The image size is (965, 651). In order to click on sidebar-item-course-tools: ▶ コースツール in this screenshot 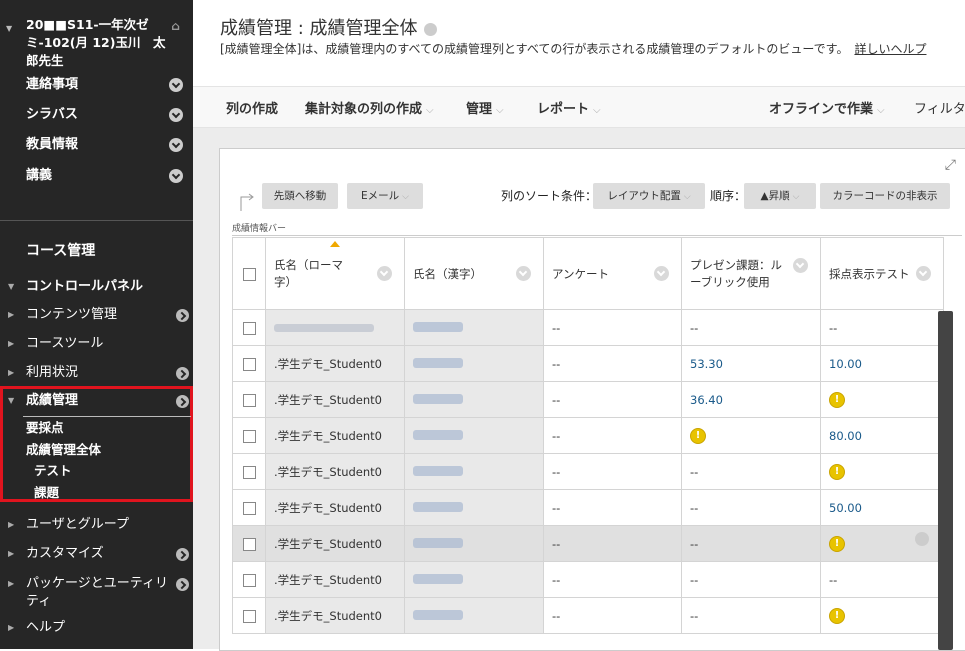, I will do `click(96, 344)`.